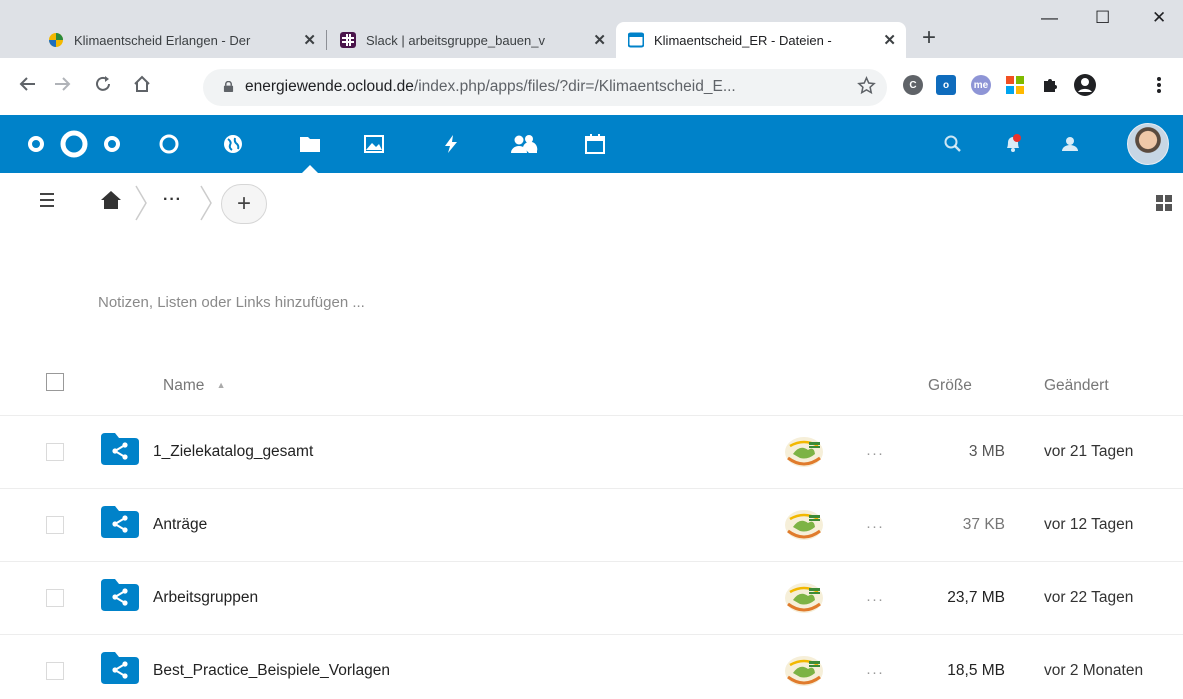 The width and height of the screenshot is (1183, 699). I want to click on window-close-button: ✕, so click(1159, 18).